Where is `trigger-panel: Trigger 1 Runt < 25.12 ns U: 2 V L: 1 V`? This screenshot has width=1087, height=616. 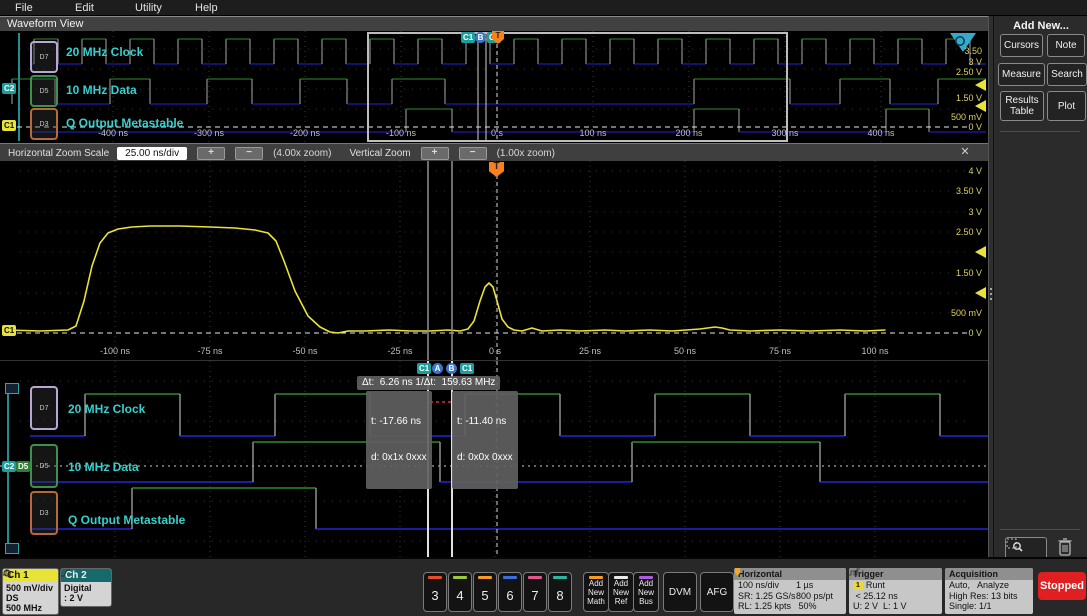 trigger-panel: Trigger 1 Runt < 25.12 ns U: 2 V L: 1 V is located at coordinates (895, 591).